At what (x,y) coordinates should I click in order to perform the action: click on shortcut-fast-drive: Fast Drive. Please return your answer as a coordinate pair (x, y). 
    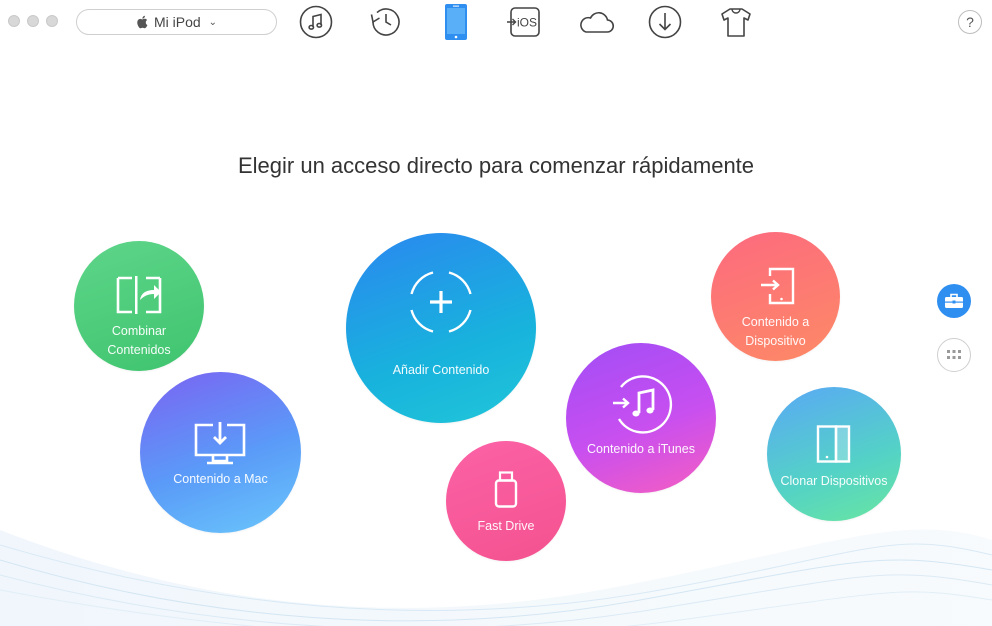
    Looking at the image, I should click on (506, 501).